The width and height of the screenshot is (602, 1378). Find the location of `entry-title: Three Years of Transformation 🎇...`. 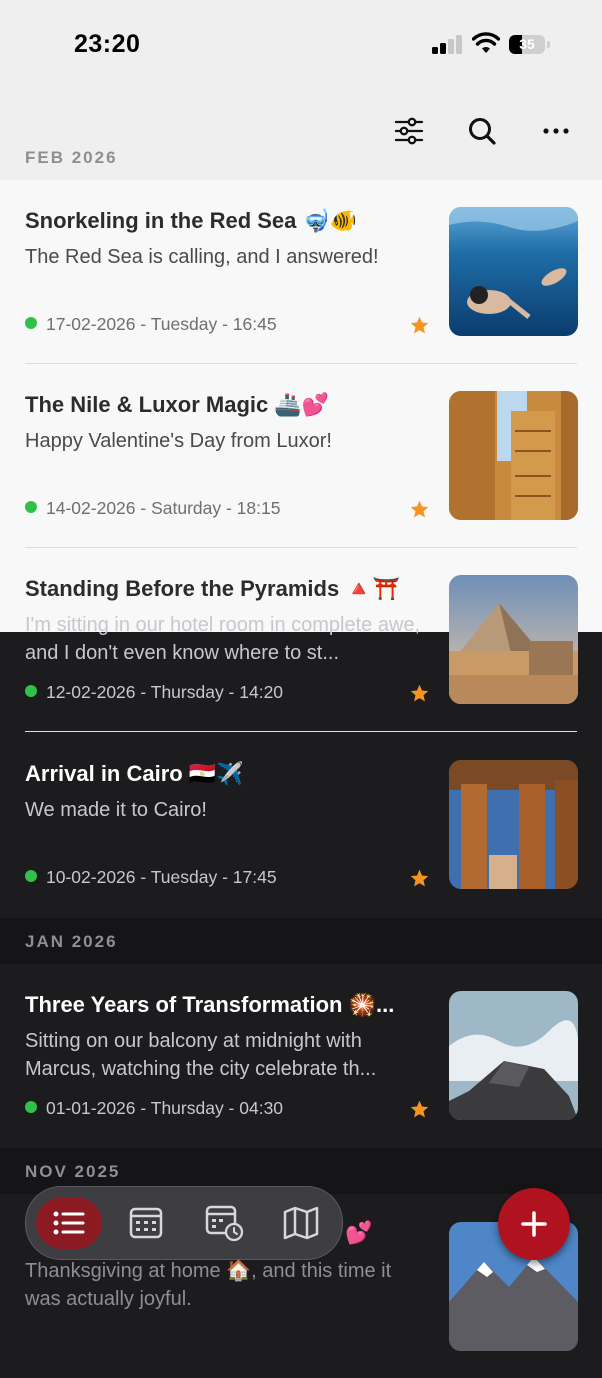

entry-title: Three Years of Transformation 🎇... is located at coordinates (210, 1004).